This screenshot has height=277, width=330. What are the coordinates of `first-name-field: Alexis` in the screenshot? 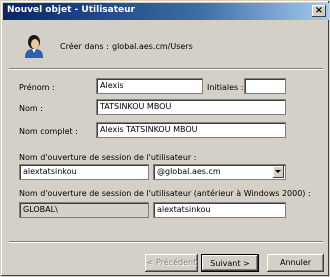 It's located at (149, 86).